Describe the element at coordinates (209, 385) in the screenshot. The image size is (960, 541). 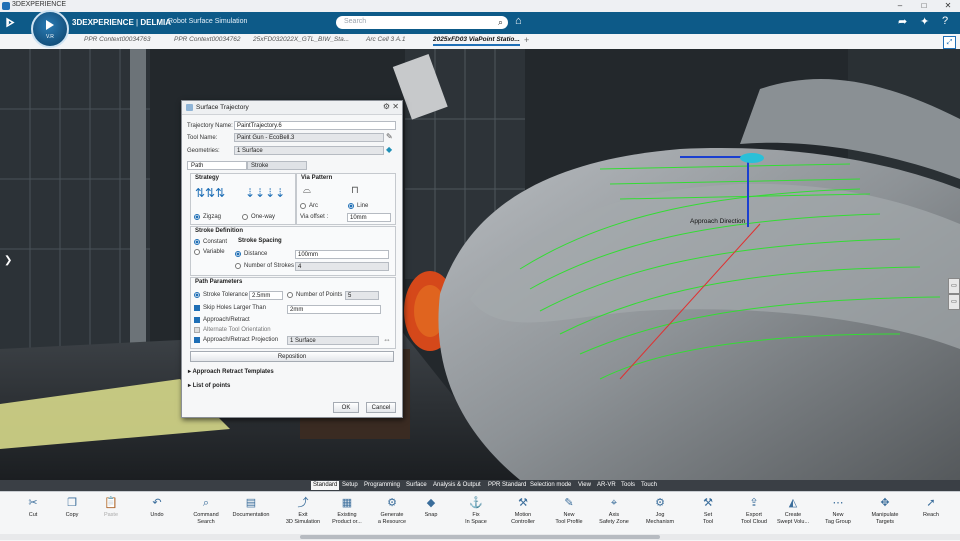
I see `list-of-points-expander: ▸ List of points` at that location.